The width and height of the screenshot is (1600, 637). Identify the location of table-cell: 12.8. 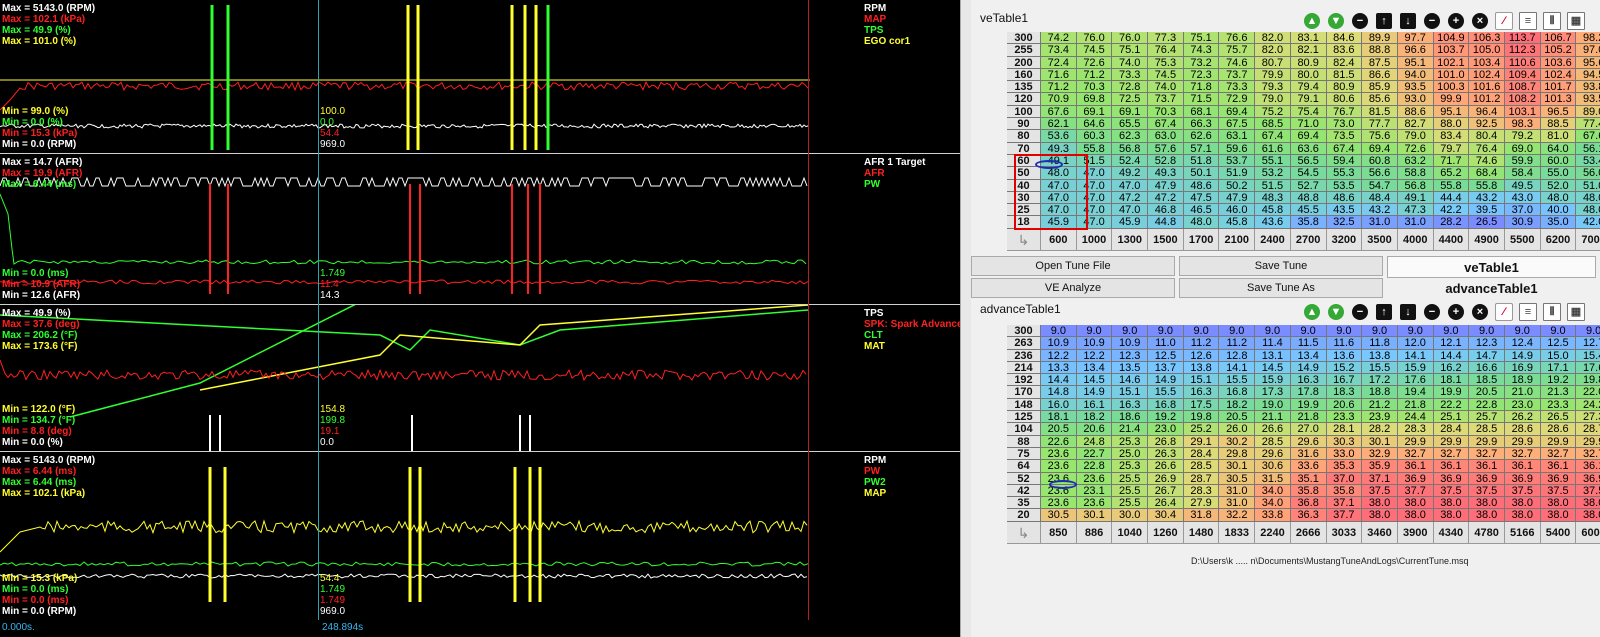
(1237, 355).